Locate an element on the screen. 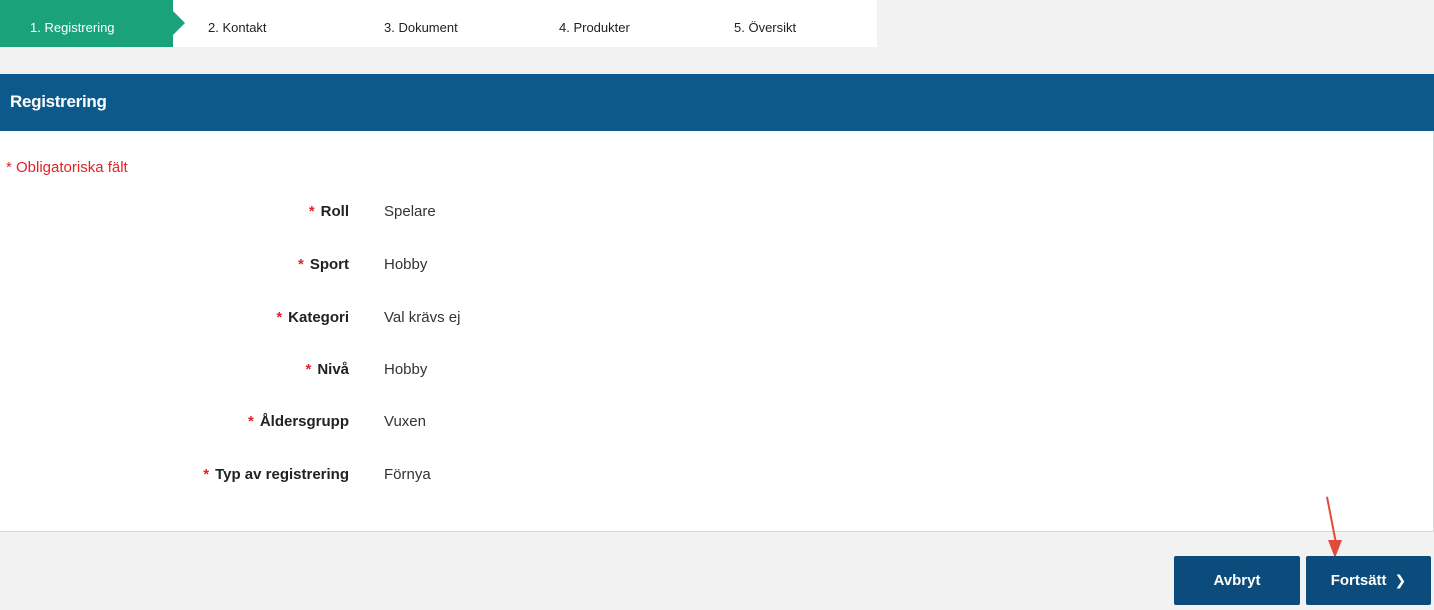  step-produkter: 4. Produkter is located at coordinates (594, 23).